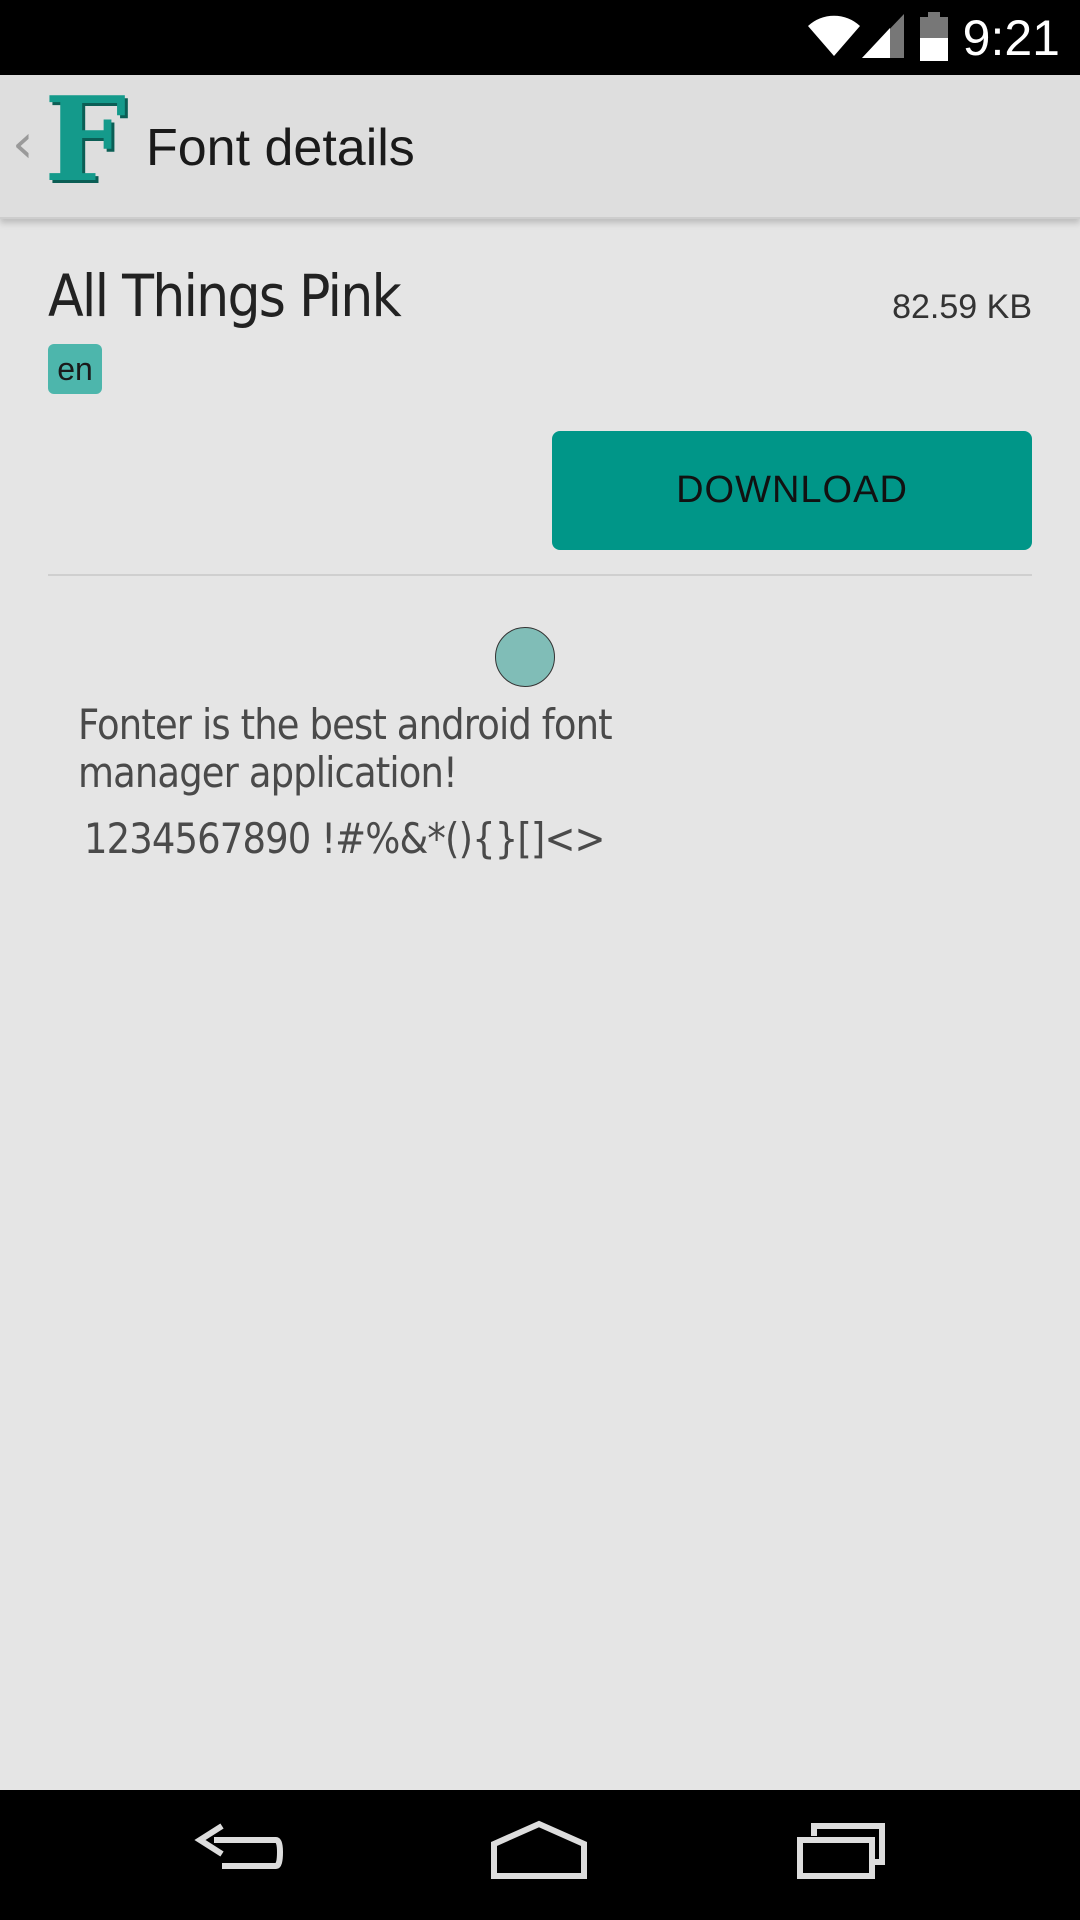  What do you see at coordinates (225, 296) in the screenshot?
I see `font-name: All Things Pink` at bounding box center [225, 296].